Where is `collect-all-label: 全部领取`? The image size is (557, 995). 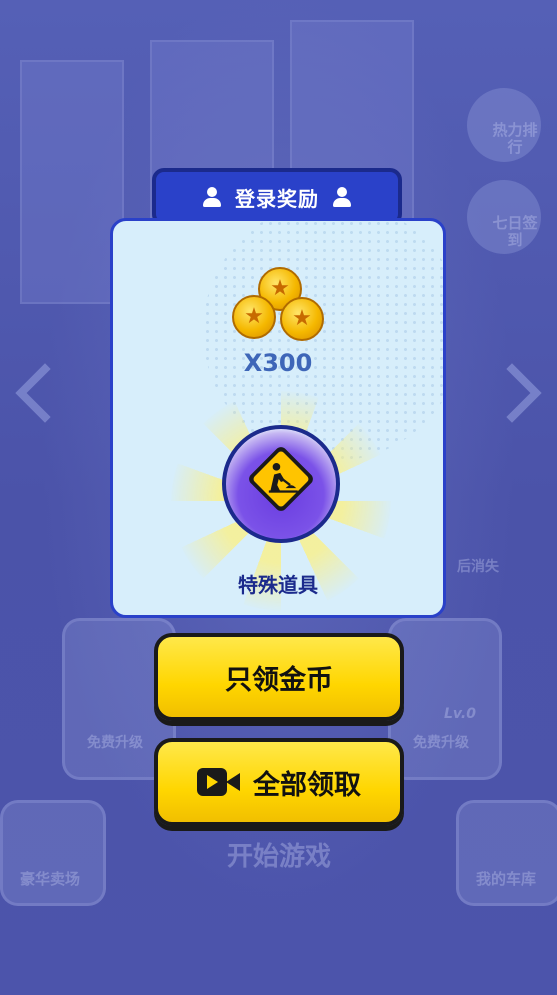
collect-all-label: 全部领取 is located at coordinates (307, 785).